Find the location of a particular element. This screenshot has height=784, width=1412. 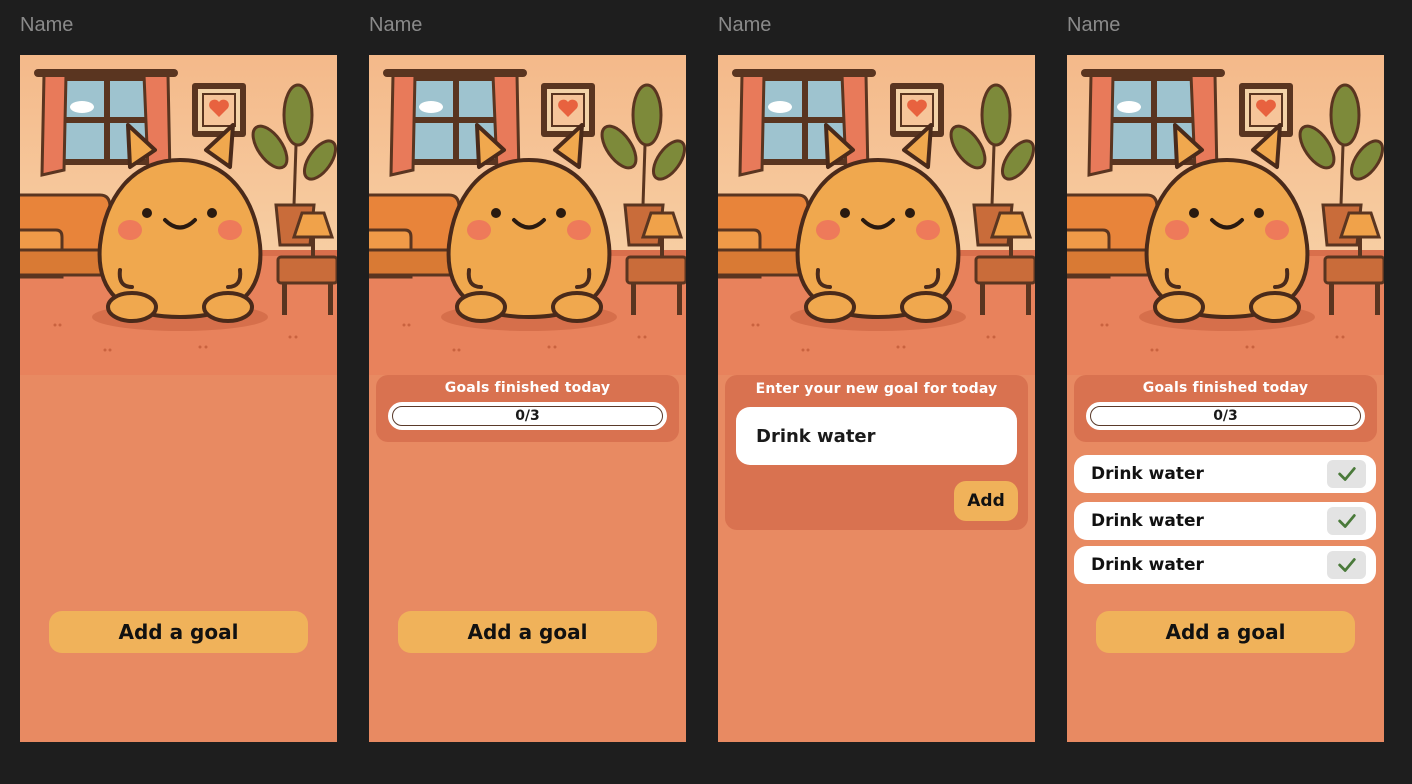

new-goal-card-title: Enter your new goal for today is located at coordinates (876, 389).